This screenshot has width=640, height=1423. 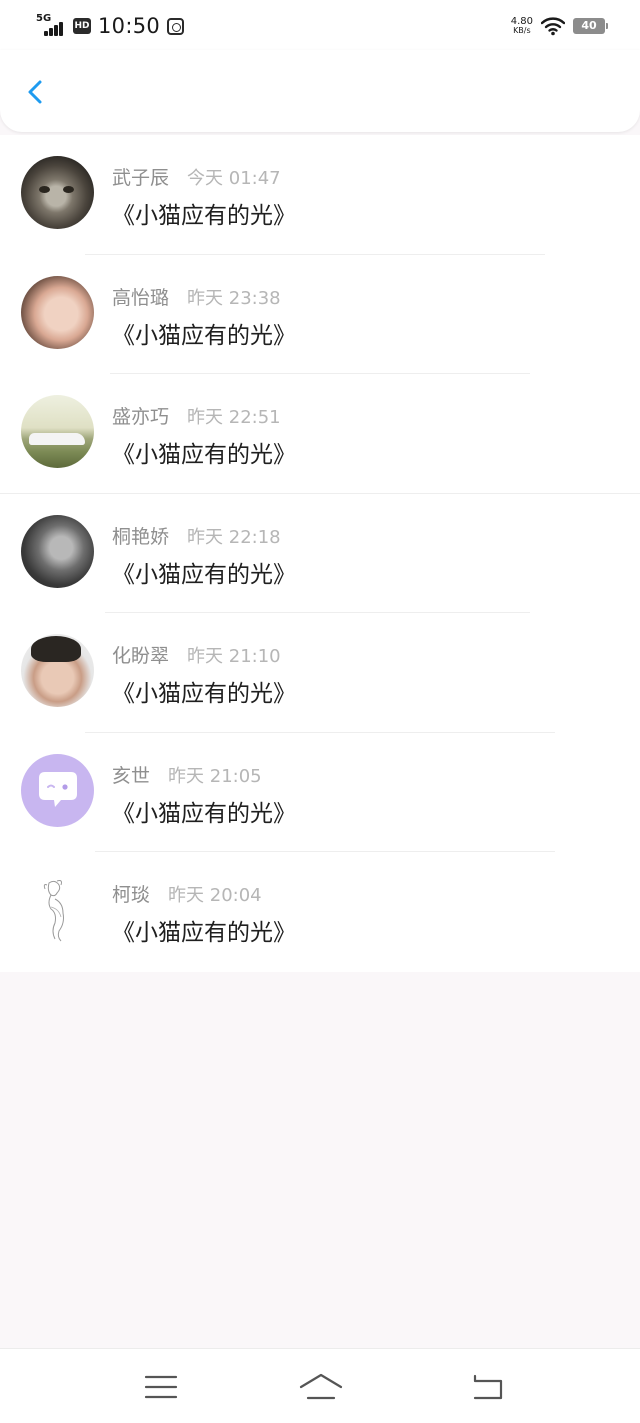 What do you see at coordinates (522, 30) in the screenshot?
I see `network-speed-unit: KB/s` at bounding box center [522, 30].